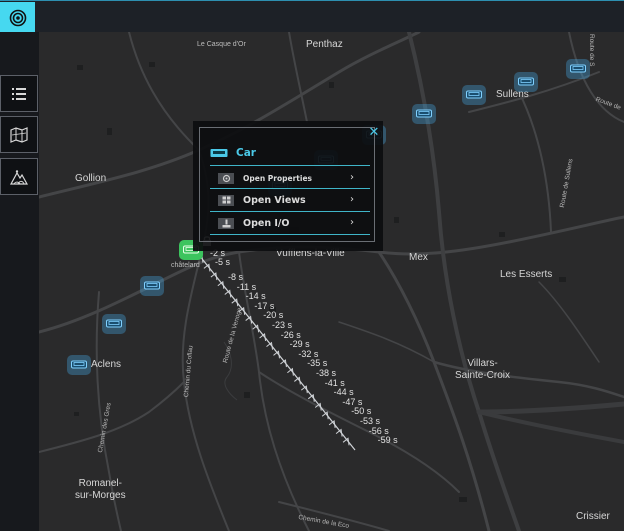 The height and width of the screenshot is (531, 624). I want to click on sidebar-item-map-view, so click(19, 134).